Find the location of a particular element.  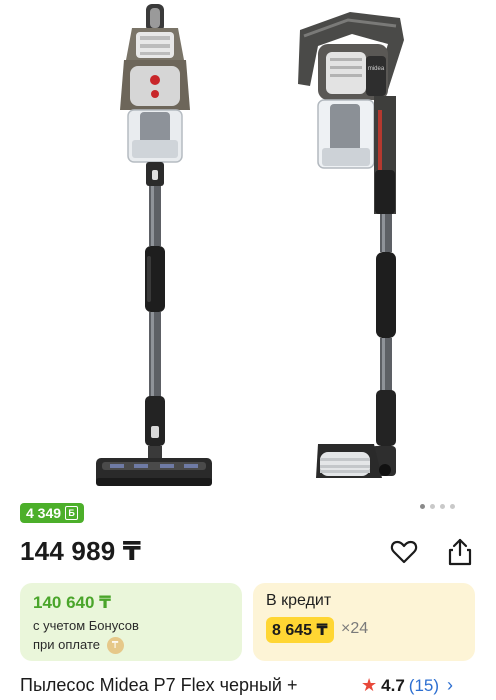

kaspi-coin-icon: ₸ is located at coordinates (115, 646).